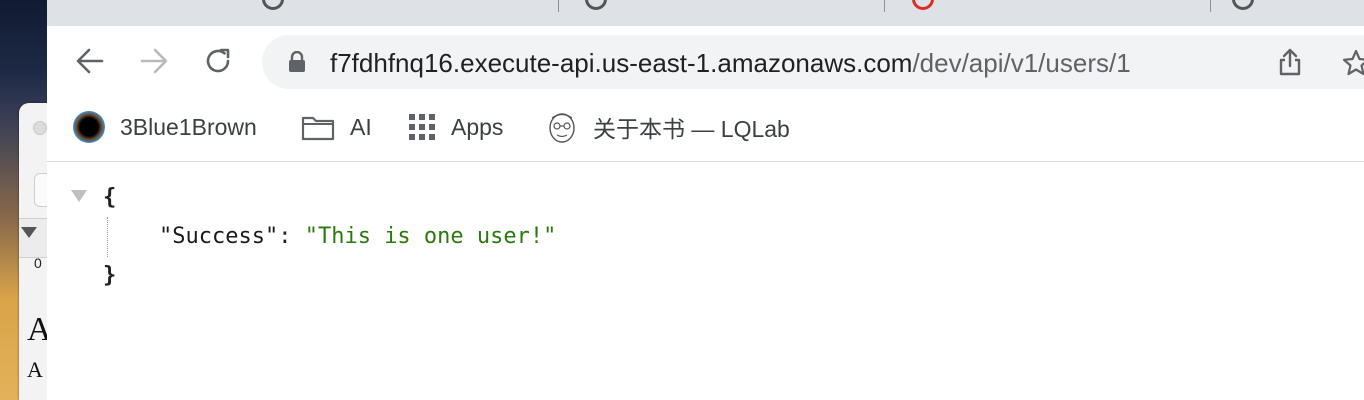 The width and height of the screenshot is (1364, 400). I want to click on back-button, so click(90, 61).